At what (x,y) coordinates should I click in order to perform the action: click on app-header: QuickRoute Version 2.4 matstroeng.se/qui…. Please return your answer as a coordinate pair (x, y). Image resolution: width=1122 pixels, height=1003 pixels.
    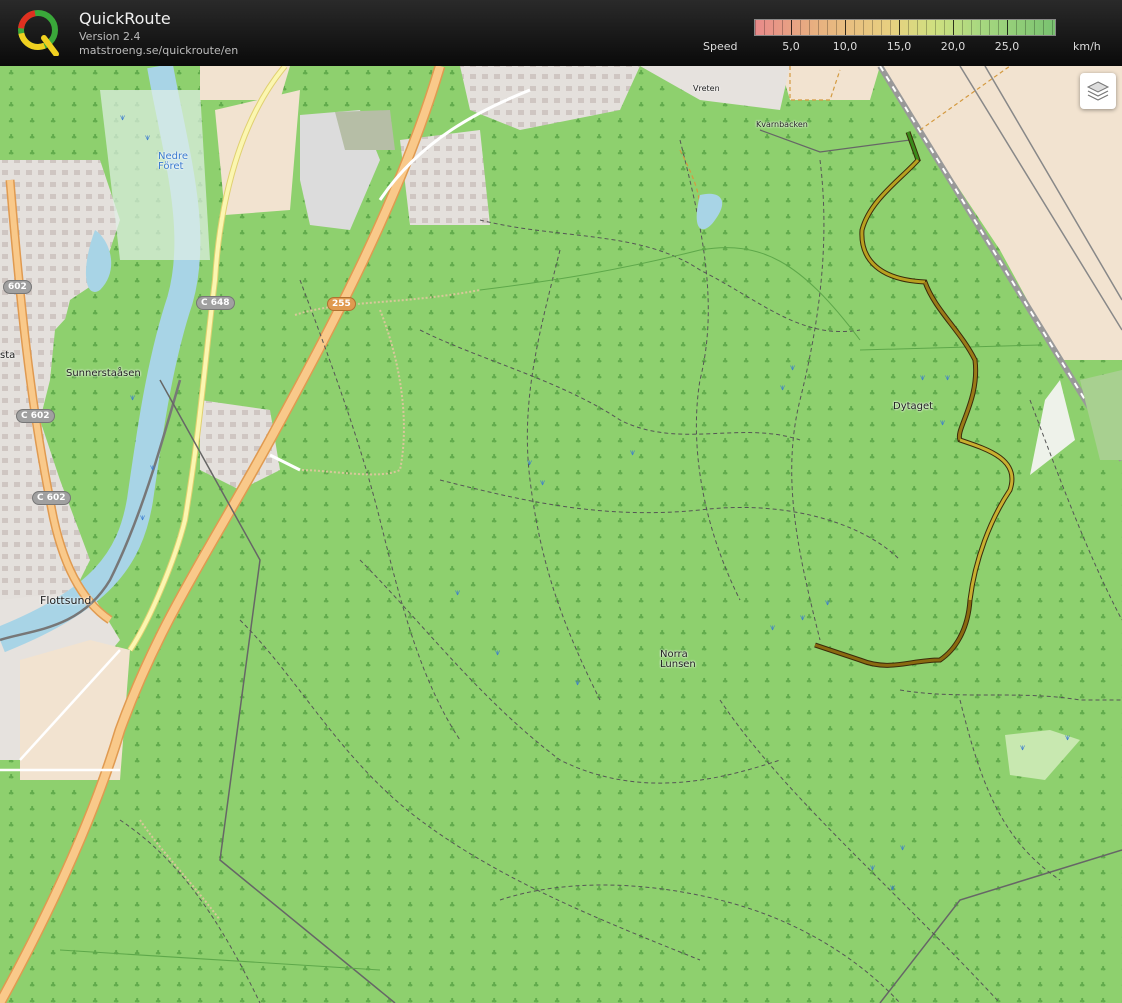
    Looking at the image, I should click on (561, 33).